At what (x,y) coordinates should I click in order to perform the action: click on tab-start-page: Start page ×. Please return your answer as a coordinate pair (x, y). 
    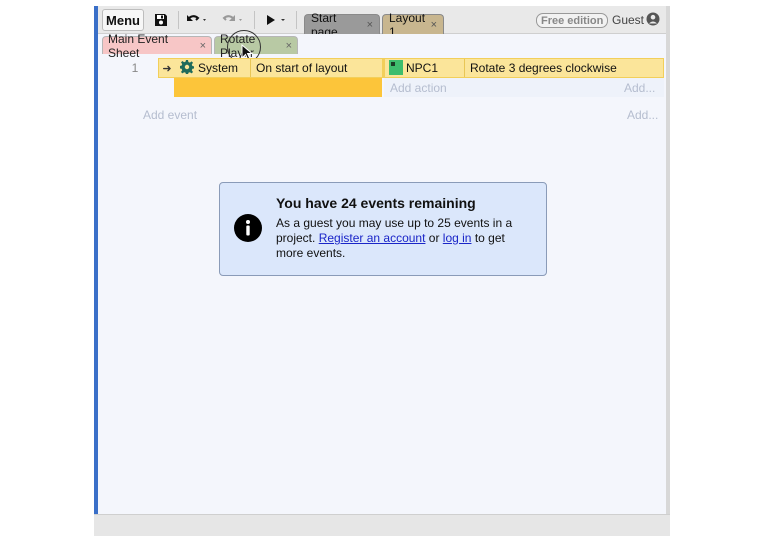
    Looking at the image, I should click on (342, 25).